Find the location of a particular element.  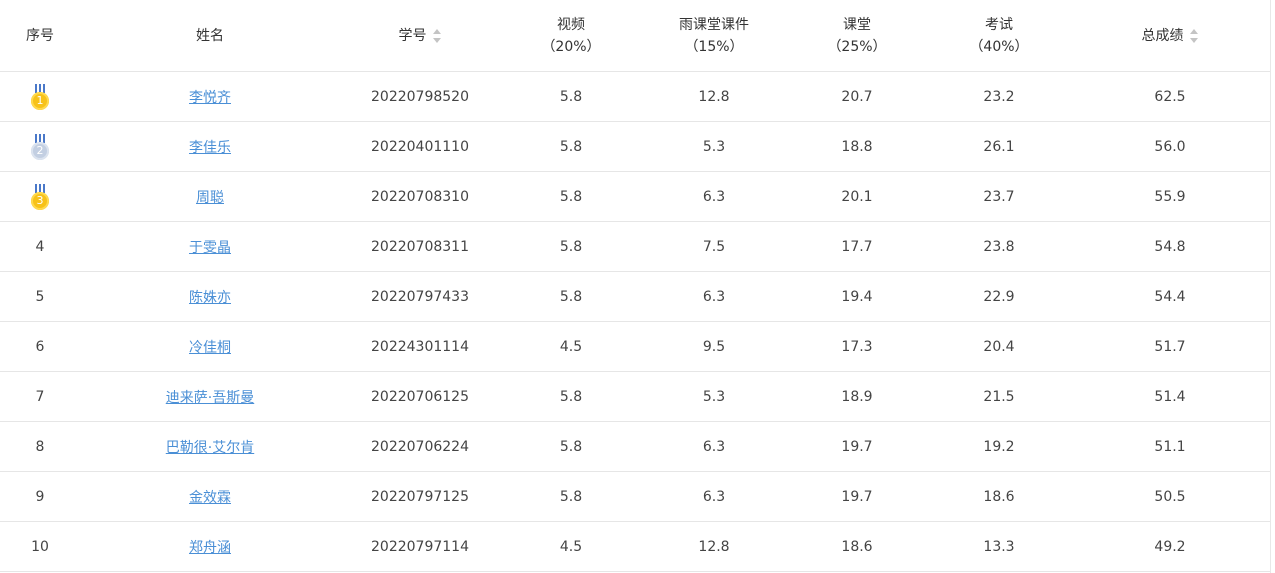

classroom-score-cell: 20.1 is located at coordinates (857, 196).